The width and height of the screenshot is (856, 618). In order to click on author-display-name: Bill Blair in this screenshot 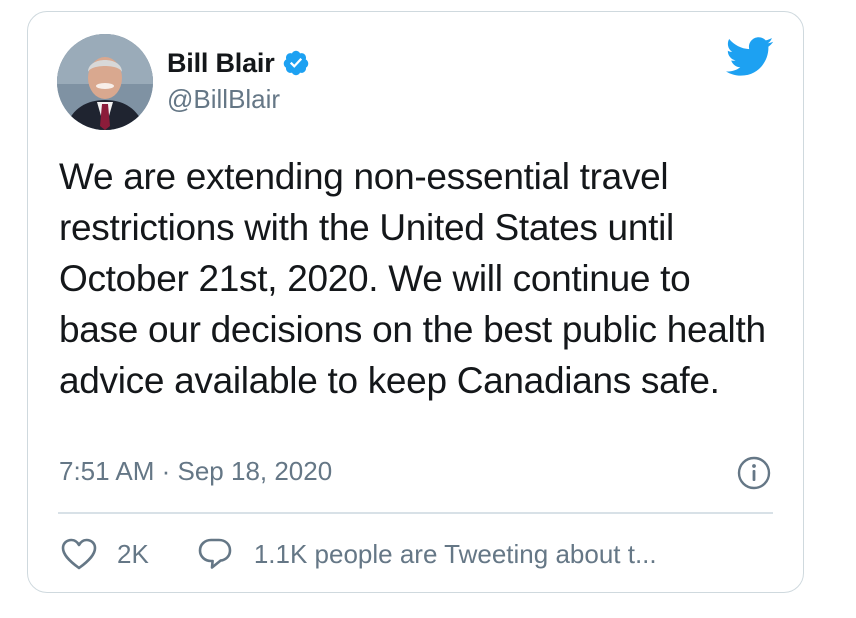, I will do `click(221, 63)`.